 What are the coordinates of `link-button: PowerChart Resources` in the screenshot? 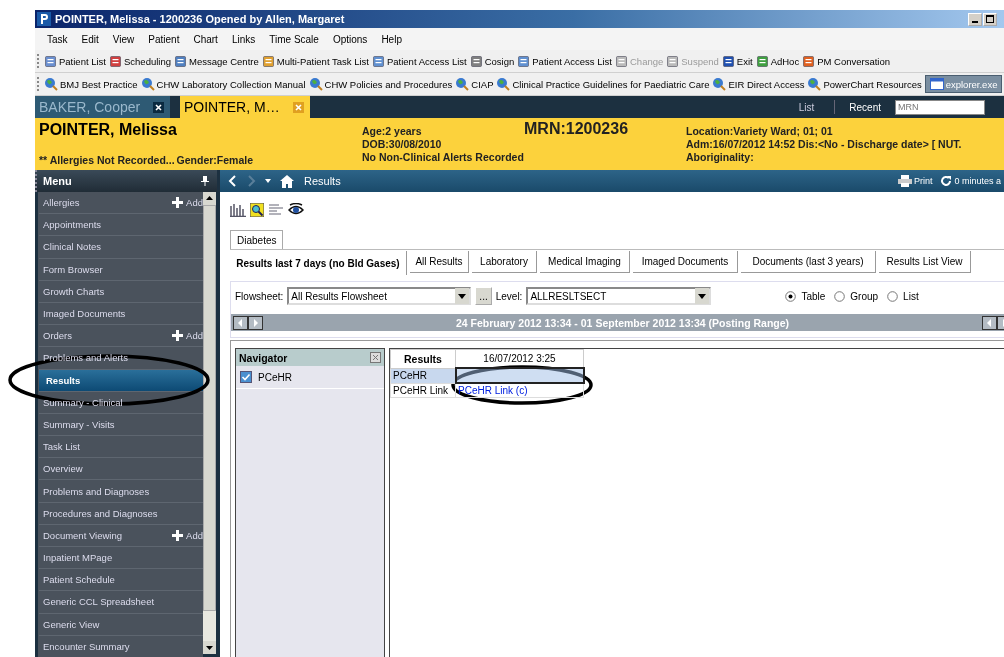 It's located at (864, 84).